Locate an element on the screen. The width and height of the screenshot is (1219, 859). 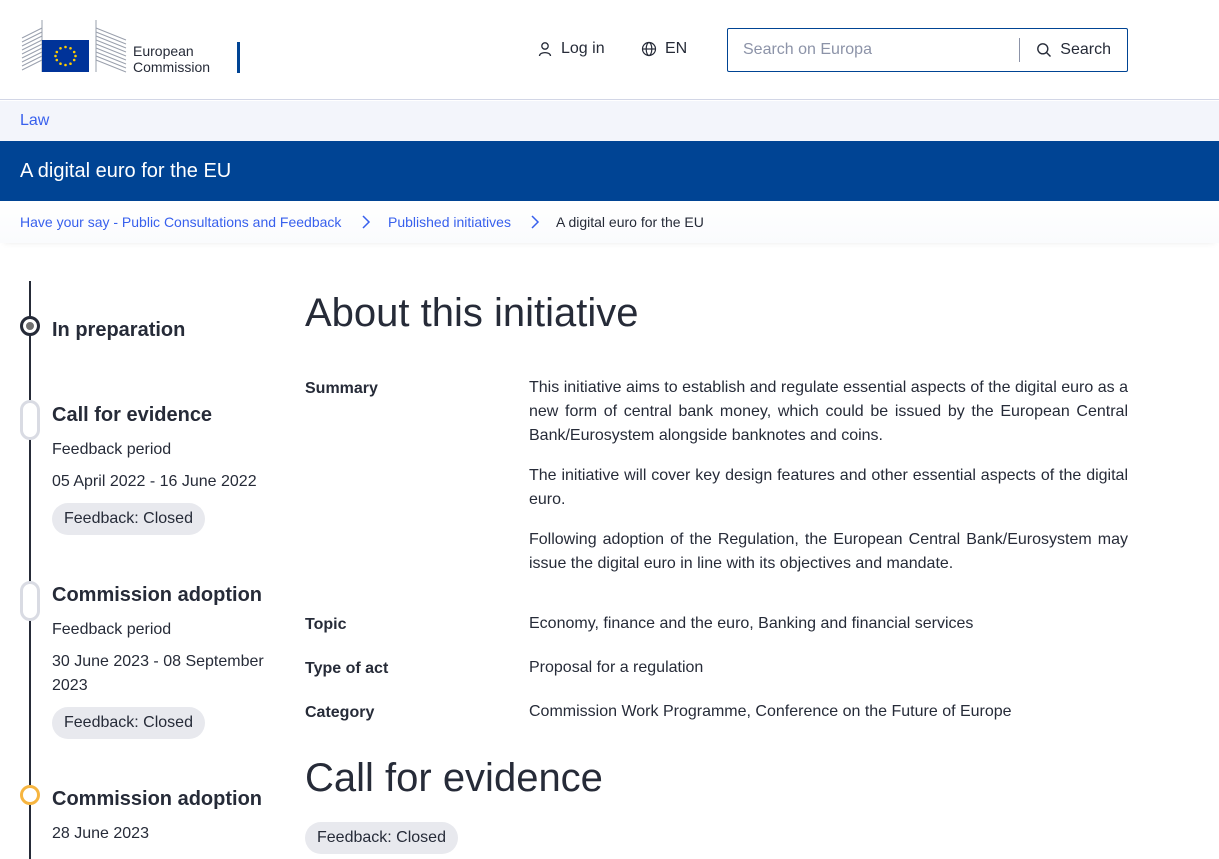
call-for-evidence-heading: Call for evidence is located at coordinates (454, 778).